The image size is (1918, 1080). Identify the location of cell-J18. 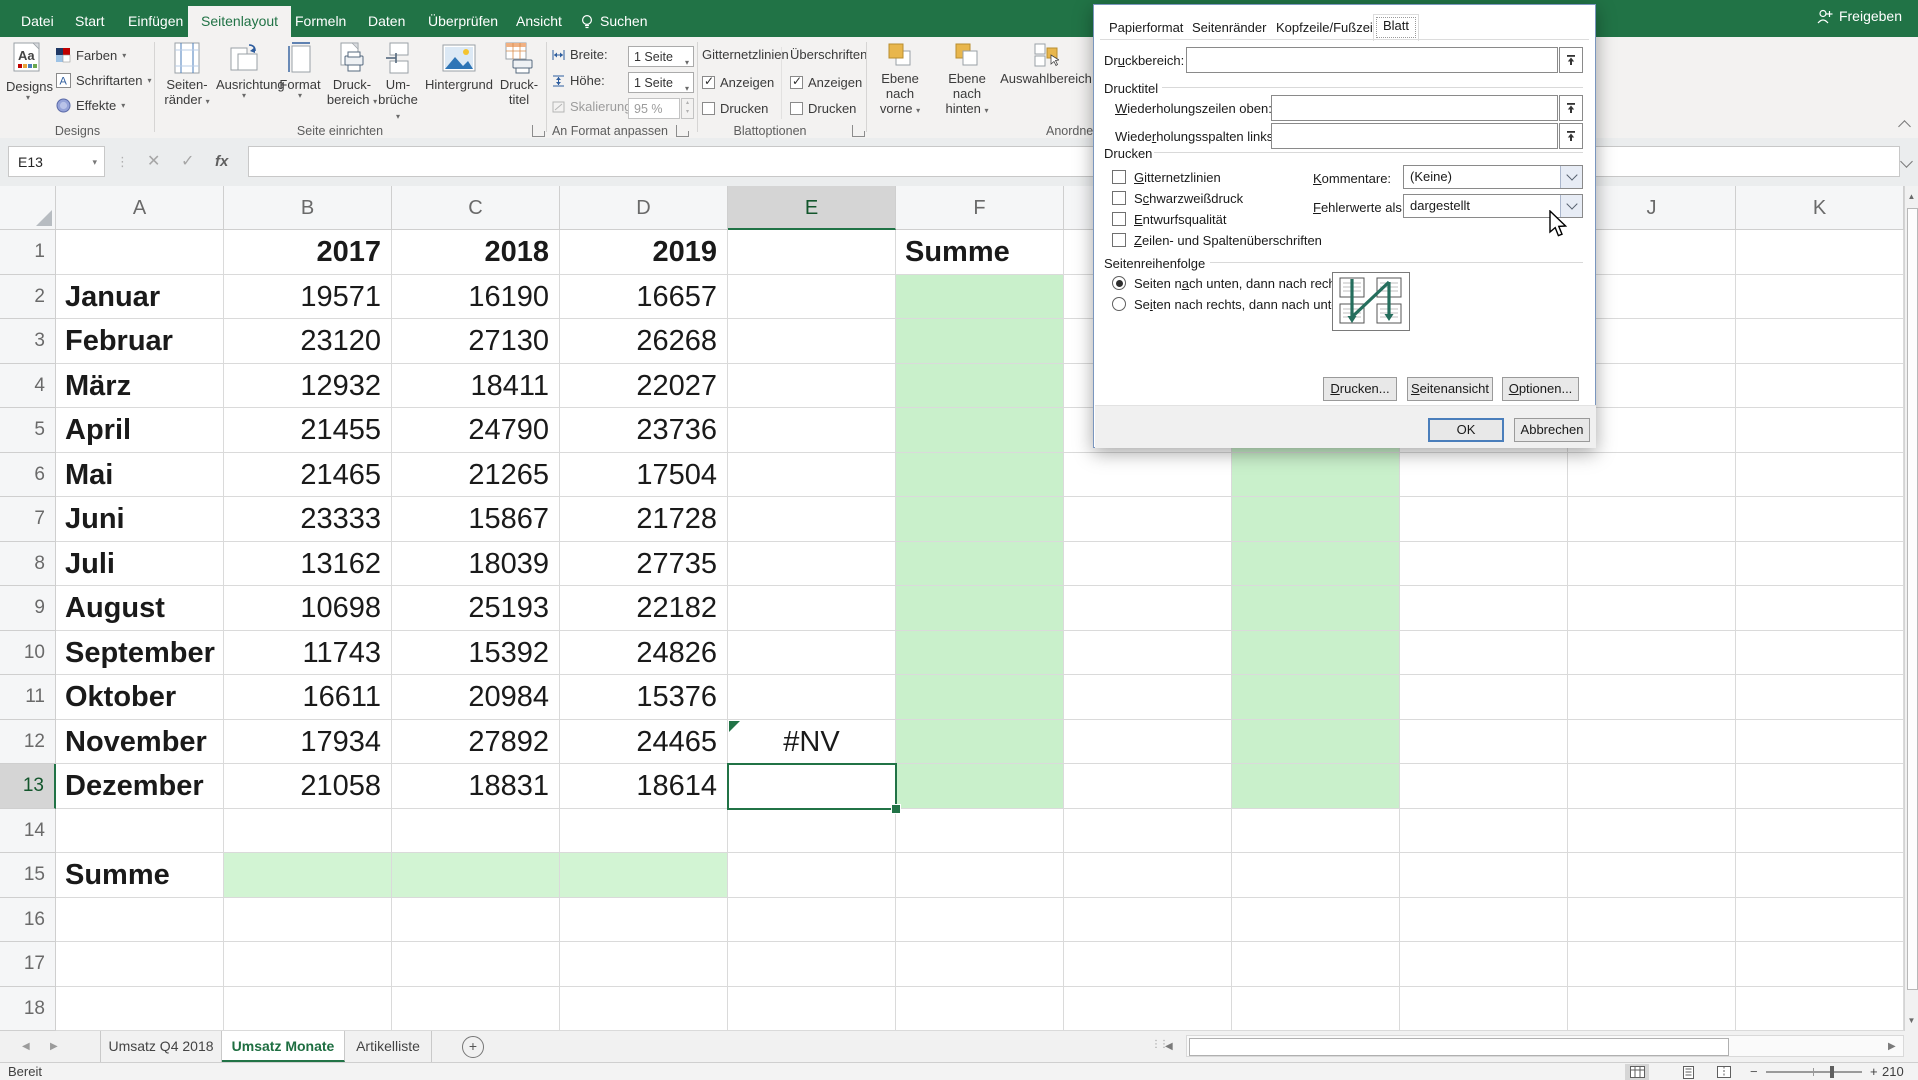
(1652, 1008).